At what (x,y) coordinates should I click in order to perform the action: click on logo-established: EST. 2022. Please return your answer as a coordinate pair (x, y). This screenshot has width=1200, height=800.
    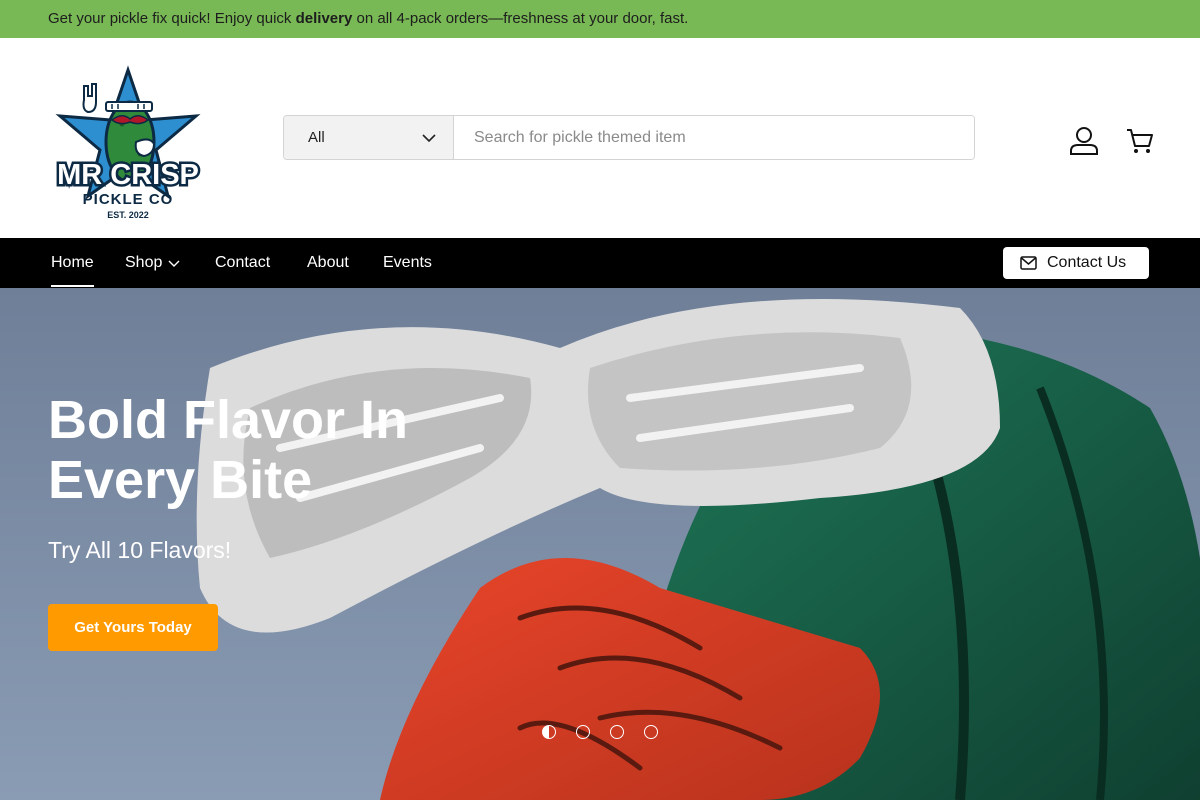
    Looking at the image, I should click on (128, 215).